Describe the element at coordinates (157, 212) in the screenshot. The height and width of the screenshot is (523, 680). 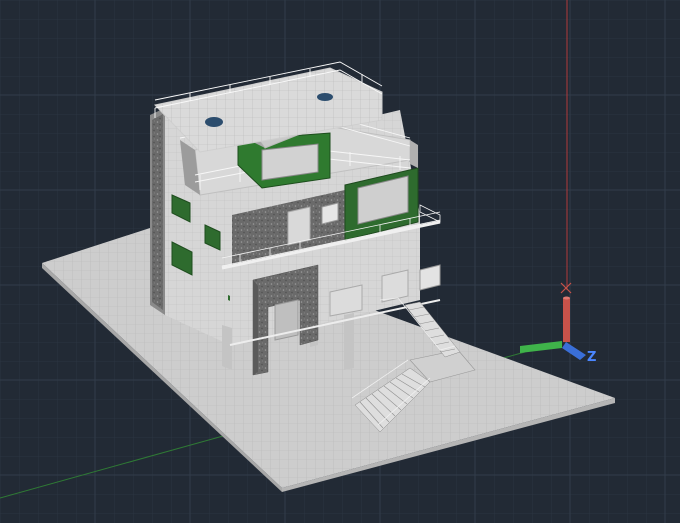
I see `left-side-stone` at that location.